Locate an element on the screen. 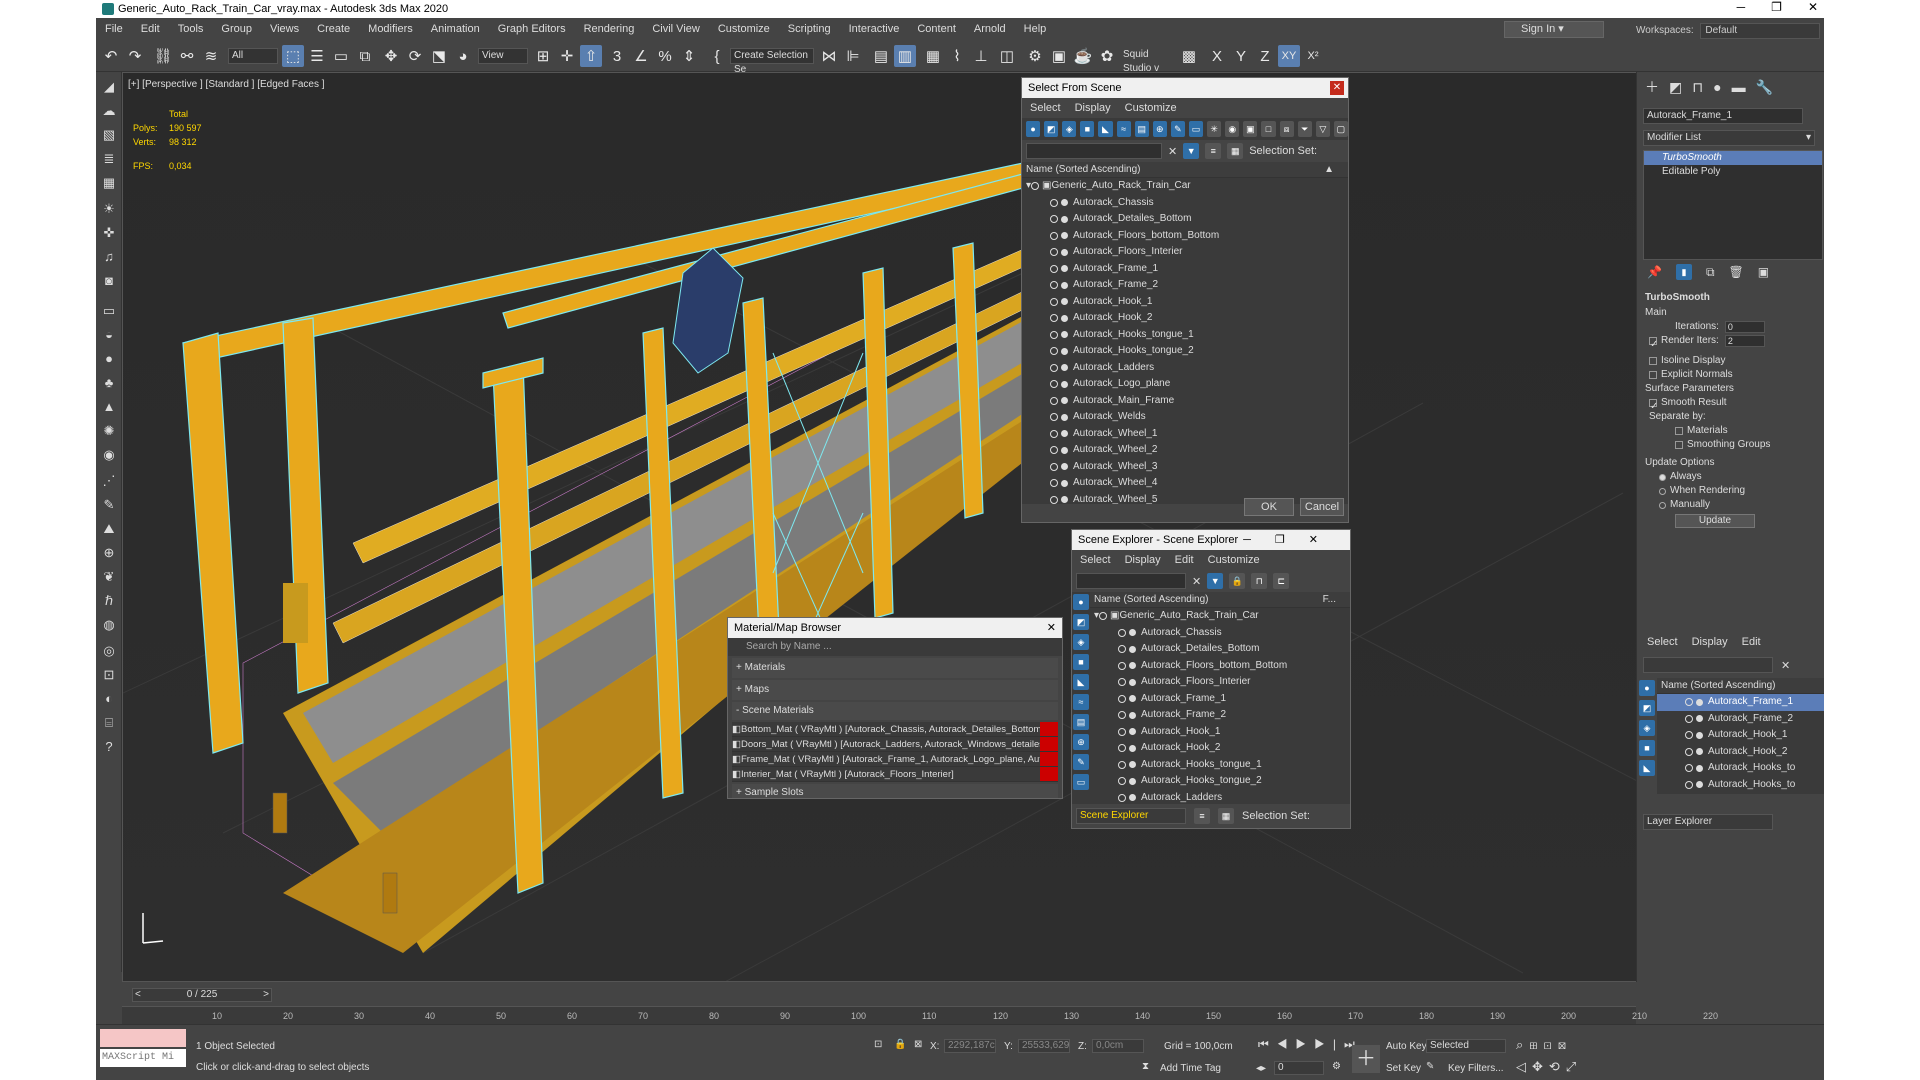 This screenshot has width=1920, height=1080. configure-sets-icon: ▣ is located at coordinates (1763, 272).